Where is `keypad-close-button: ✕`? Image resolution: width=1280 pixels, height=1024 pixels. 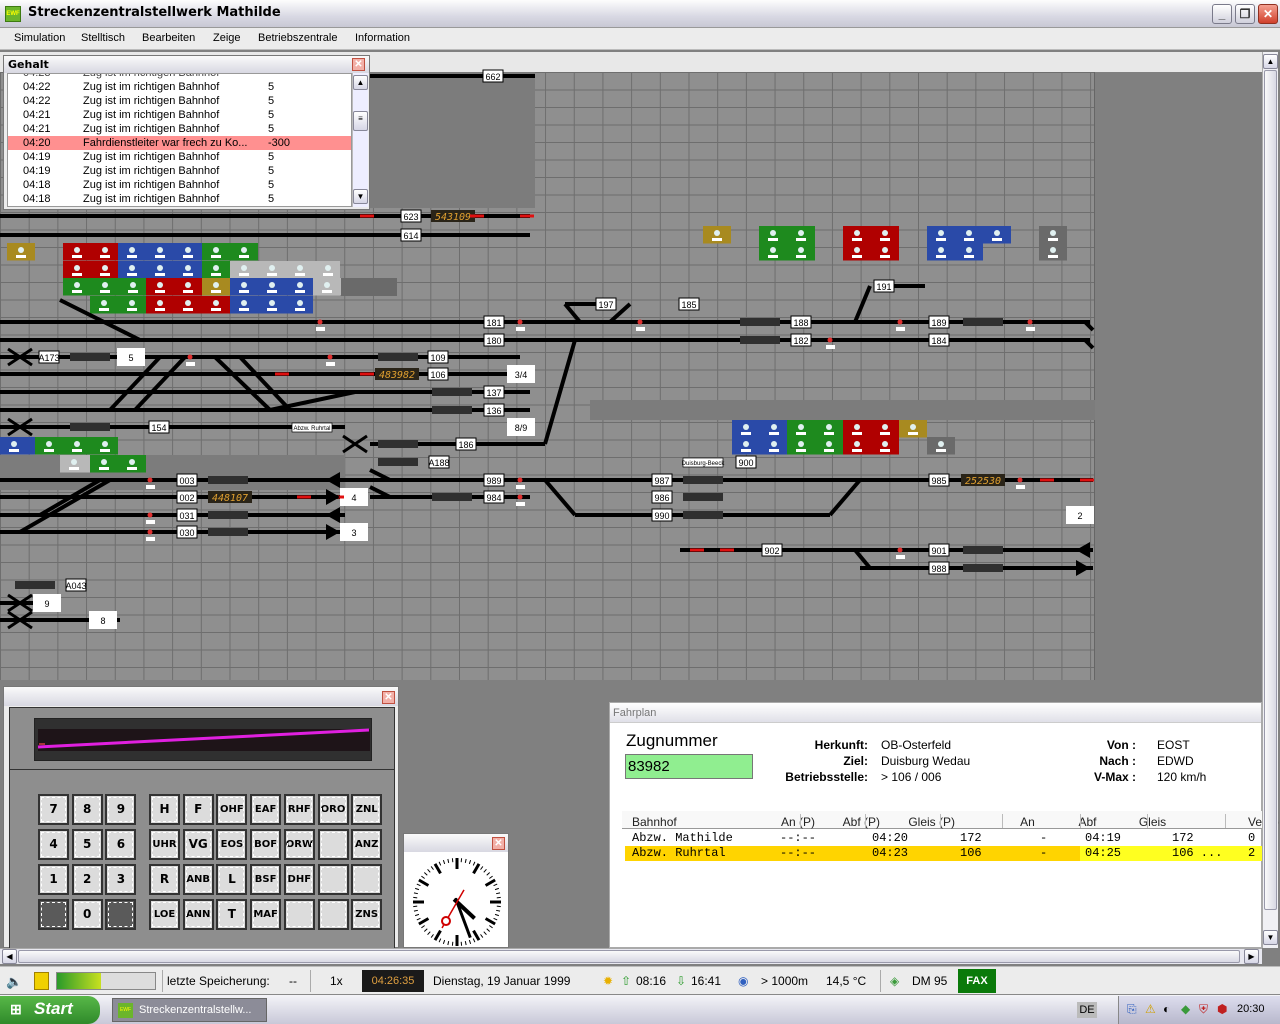
keypad-close-button: ✕ is located at coordinates (388, 697).